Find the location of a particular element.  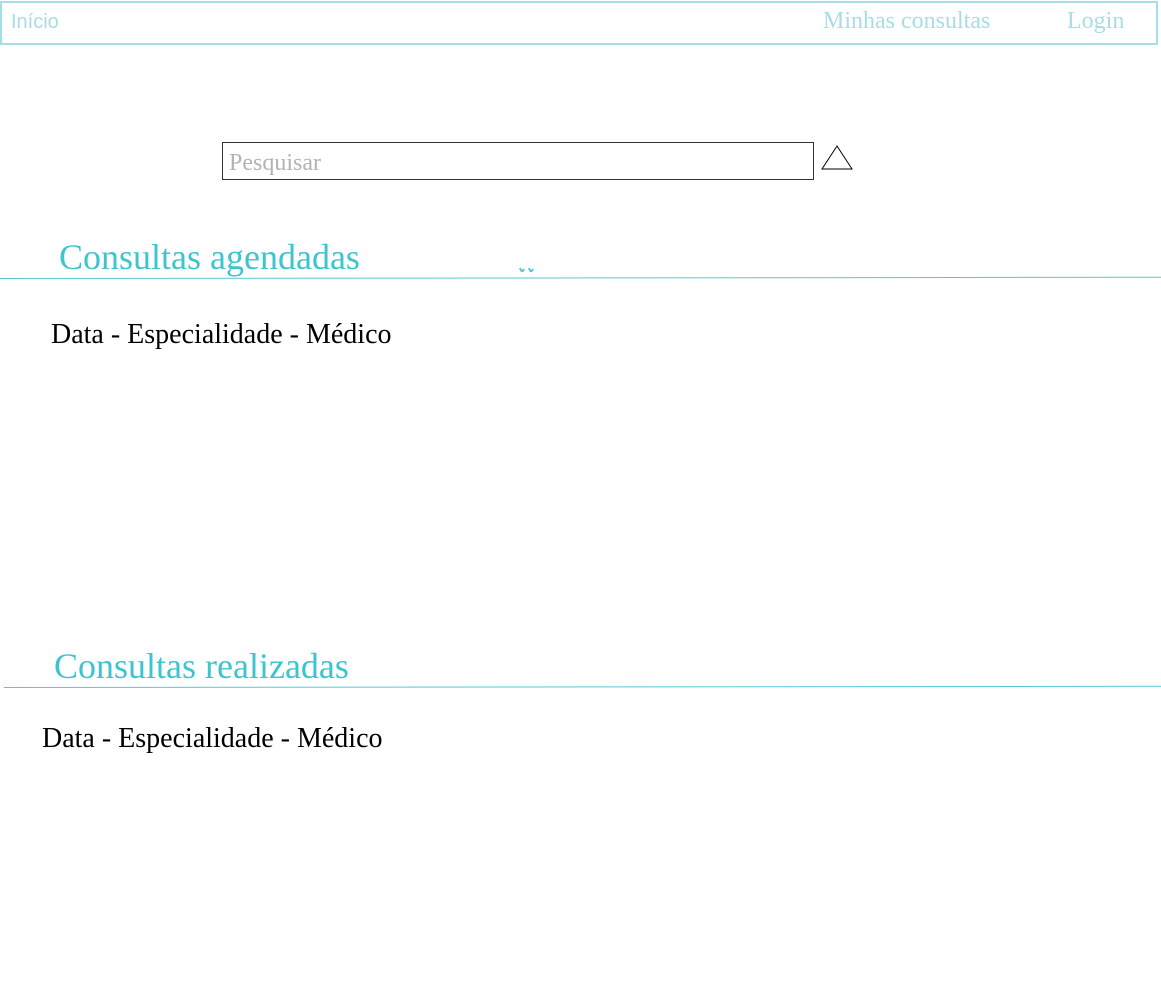

nav-home-link: Início is located at coordinates (35, 22).